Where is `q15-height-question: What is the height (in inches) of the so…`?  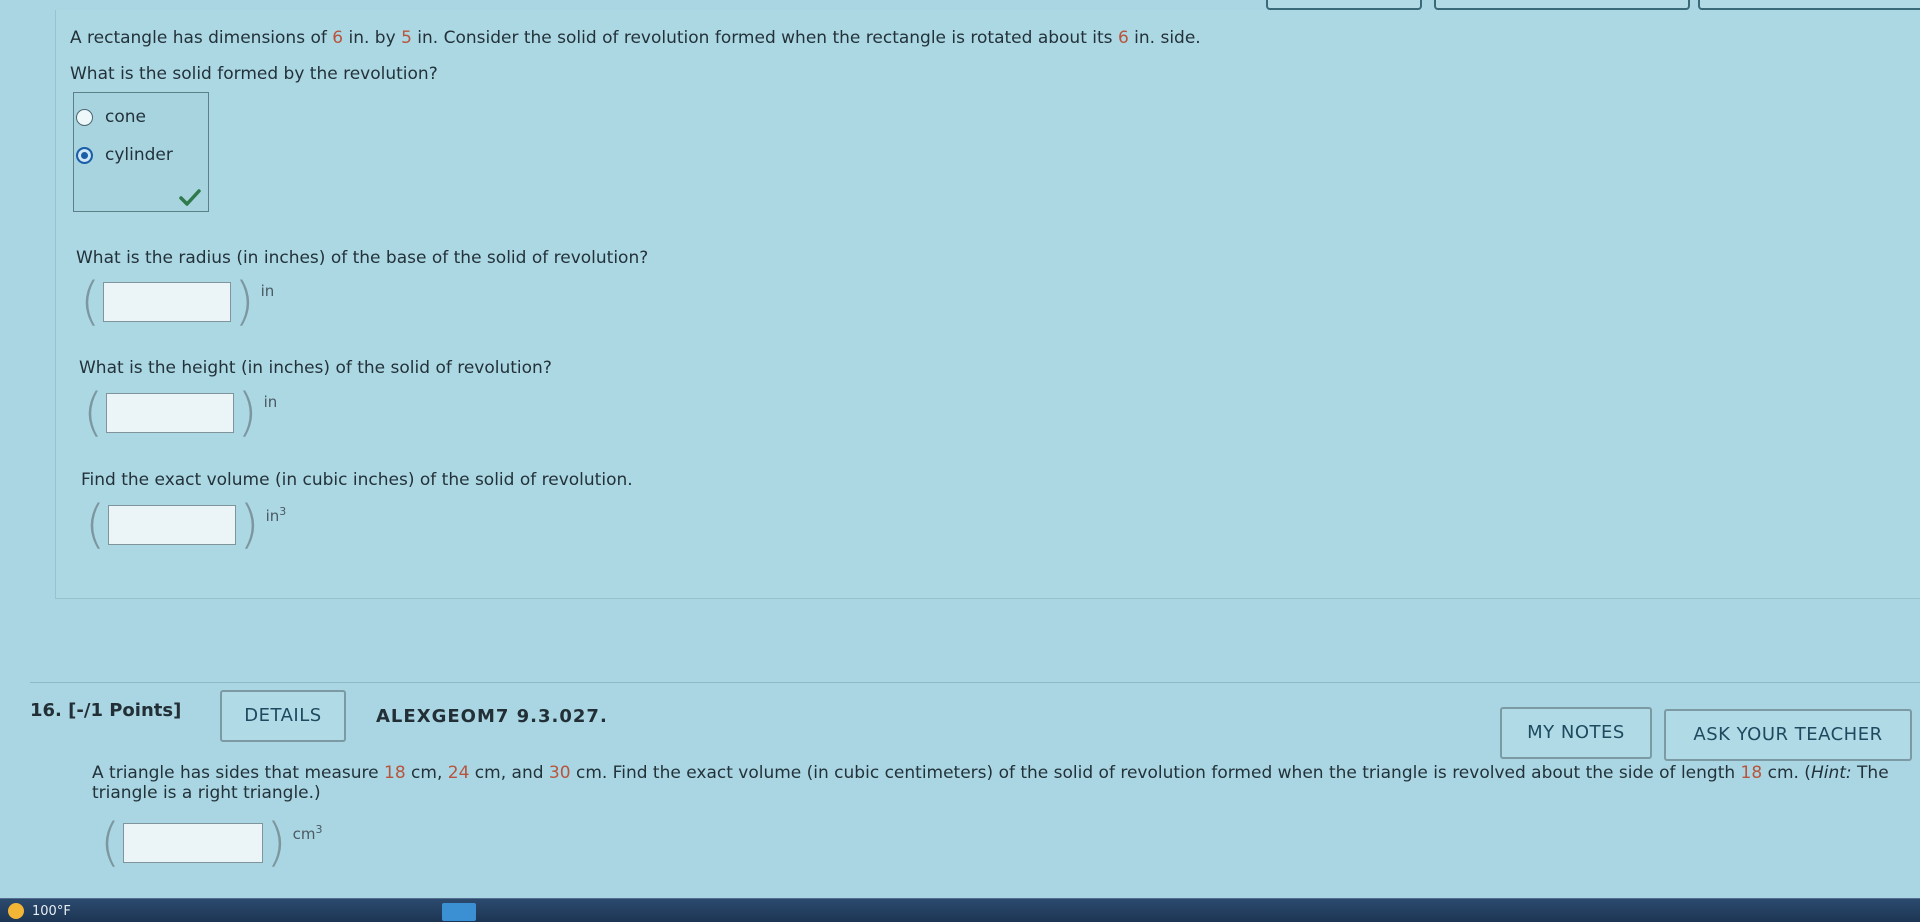 q15-height-question: What is the height (in inches) of the so… is located at coordinates (315, 368).